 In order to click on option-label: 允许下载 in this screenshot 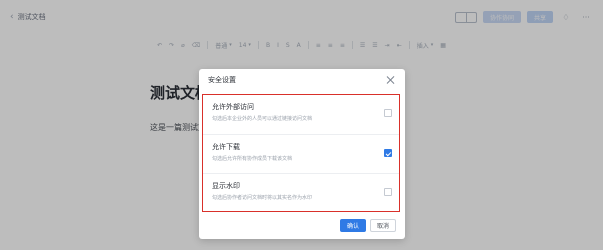, I will do `click(226, 147)`.